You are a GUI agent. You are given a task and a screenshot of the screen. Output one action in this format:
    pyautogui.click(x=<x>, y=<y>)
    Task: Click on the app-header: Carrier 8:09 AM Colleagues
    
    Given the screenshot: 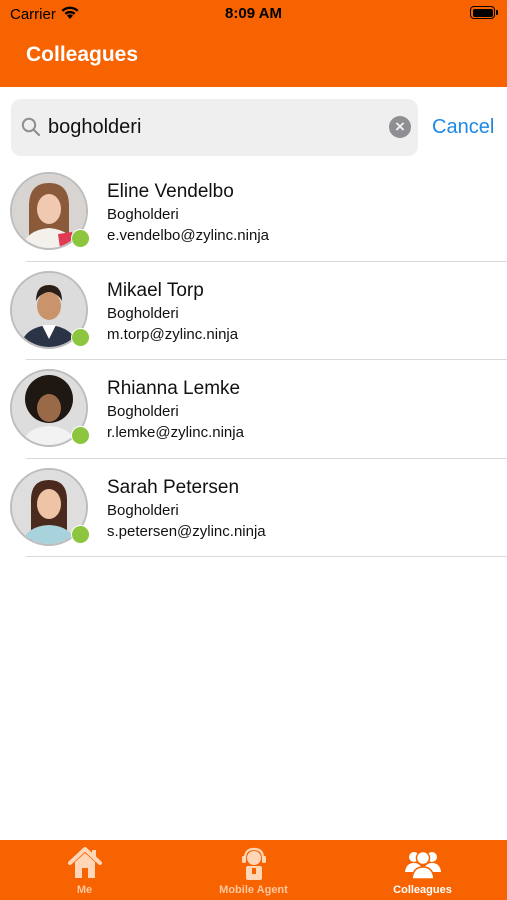 What is the action you would take?
    pyautogui.click(x=253, y=43)
    